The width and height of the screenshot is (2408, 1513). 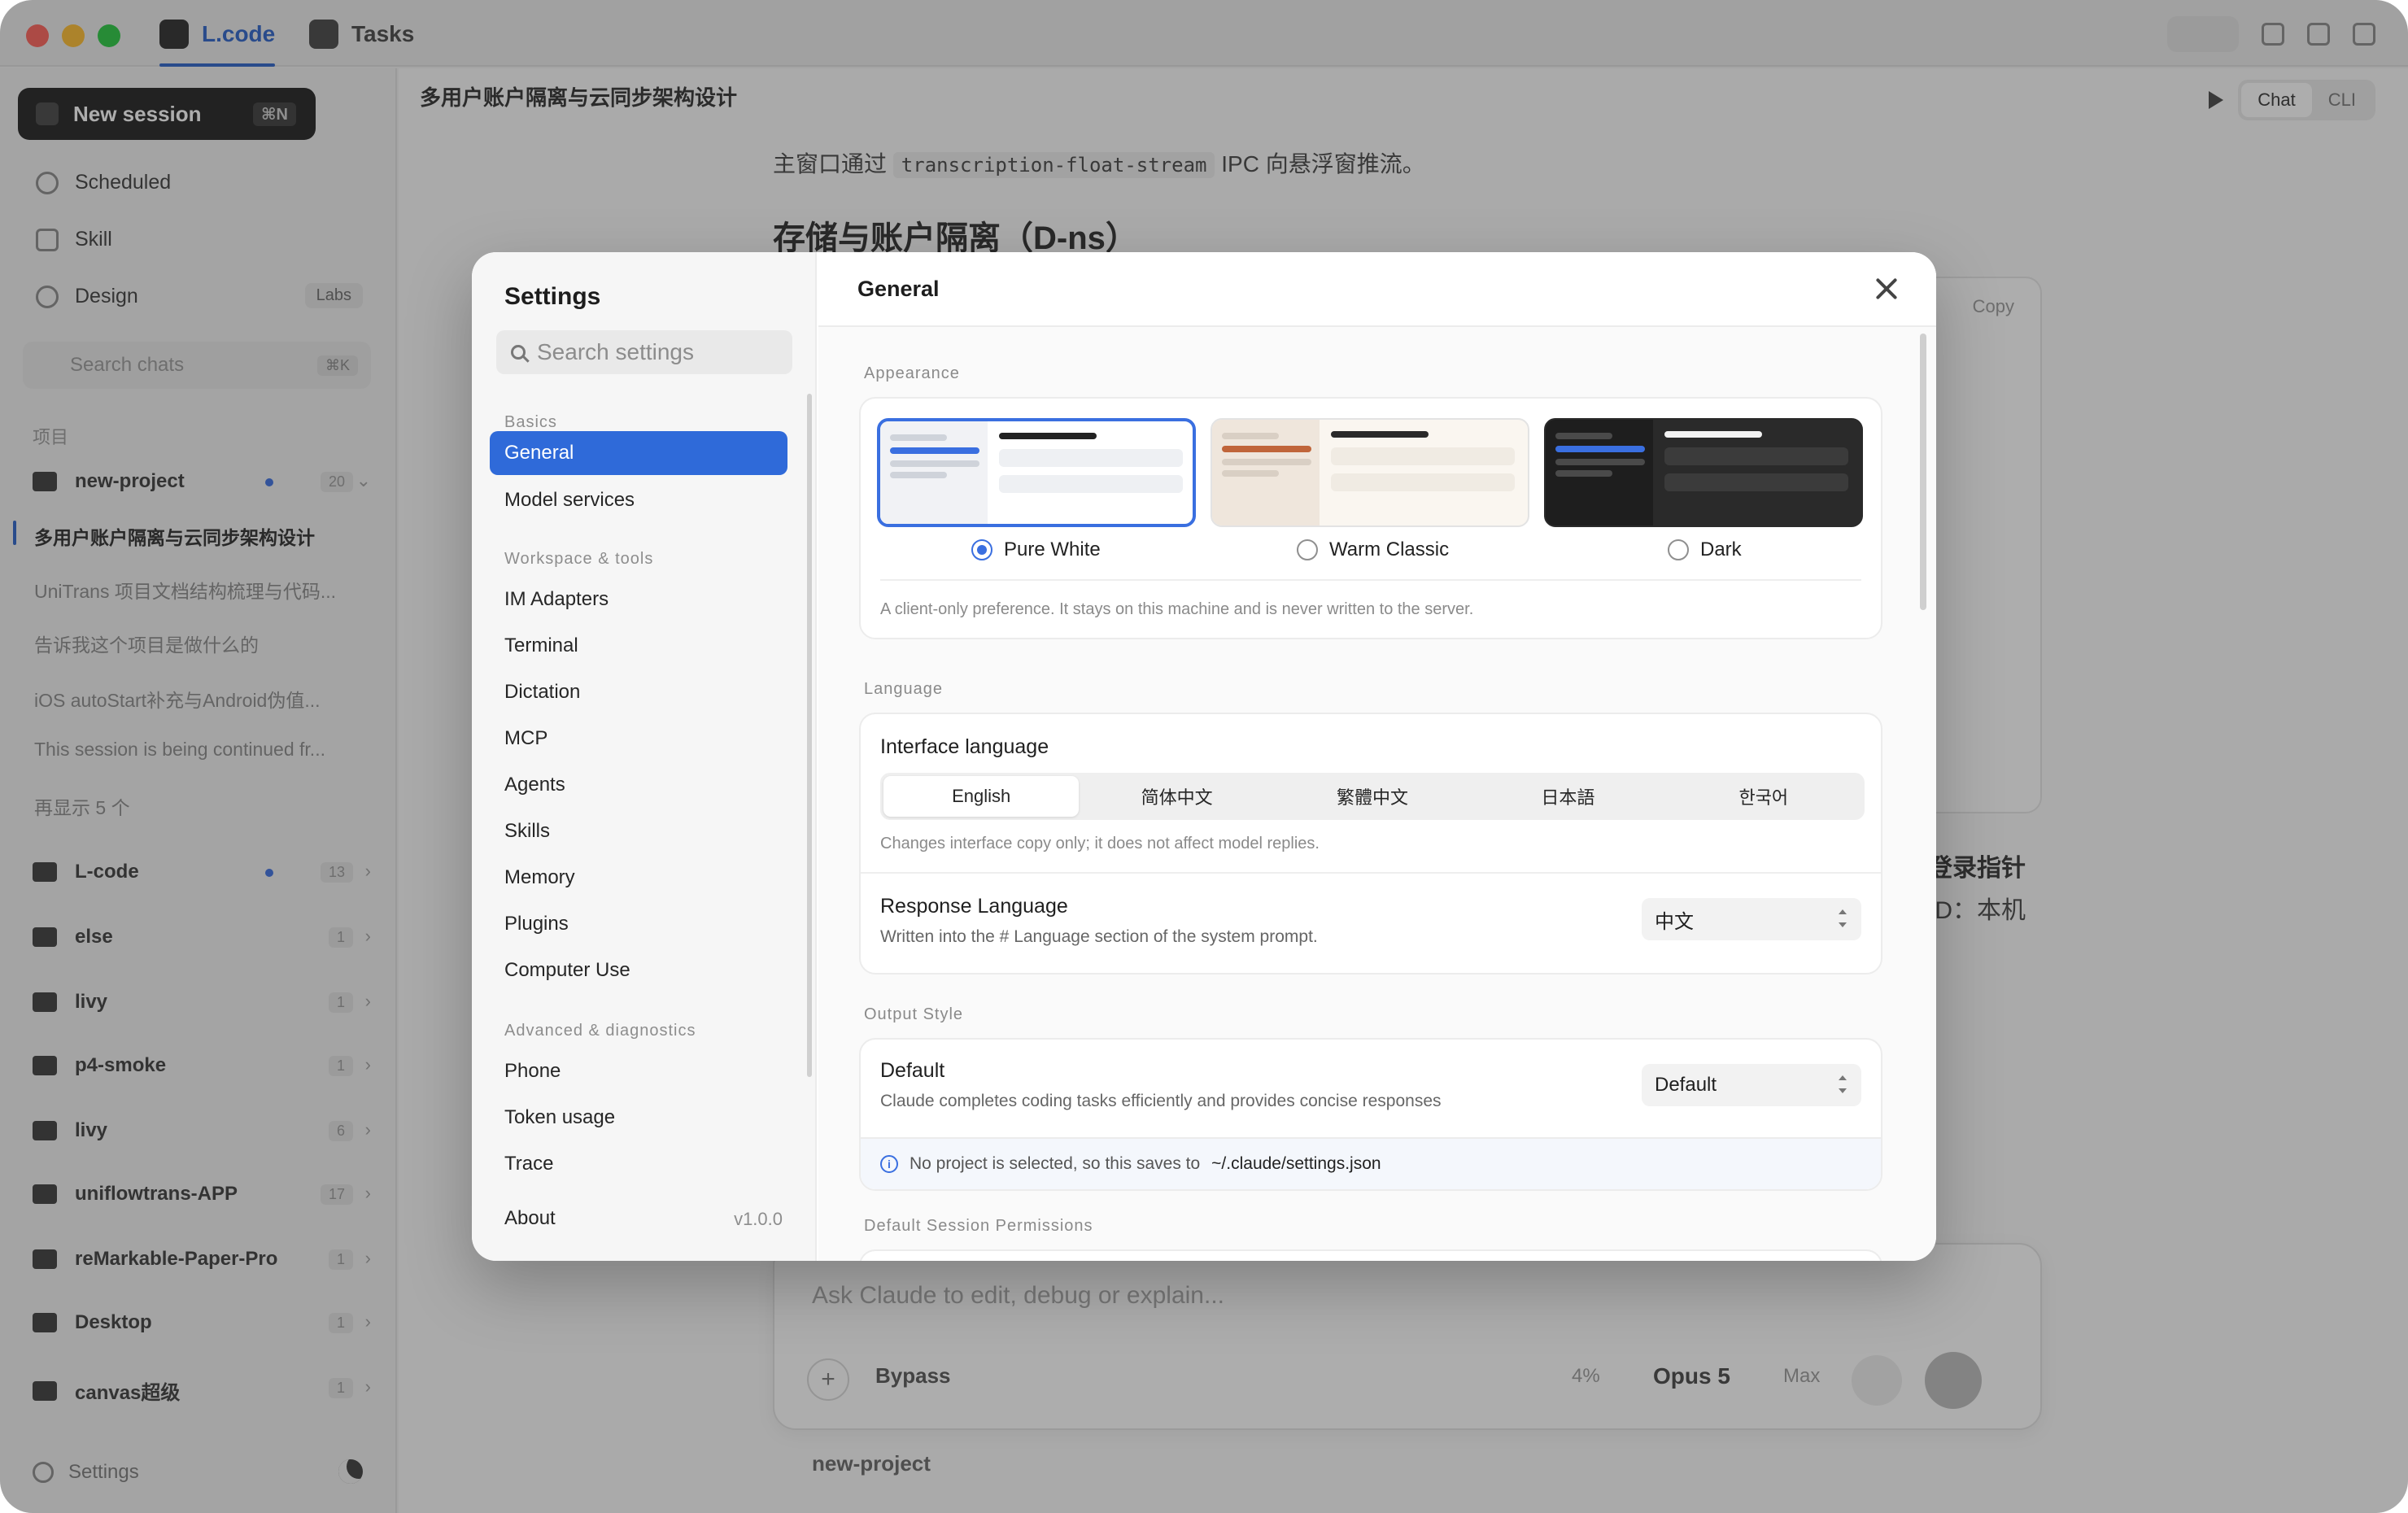 What do you see at coordinates (638, 878) in the screenshot?
I see `settings-item-memory: Memory` at bounding box center [638, 878].